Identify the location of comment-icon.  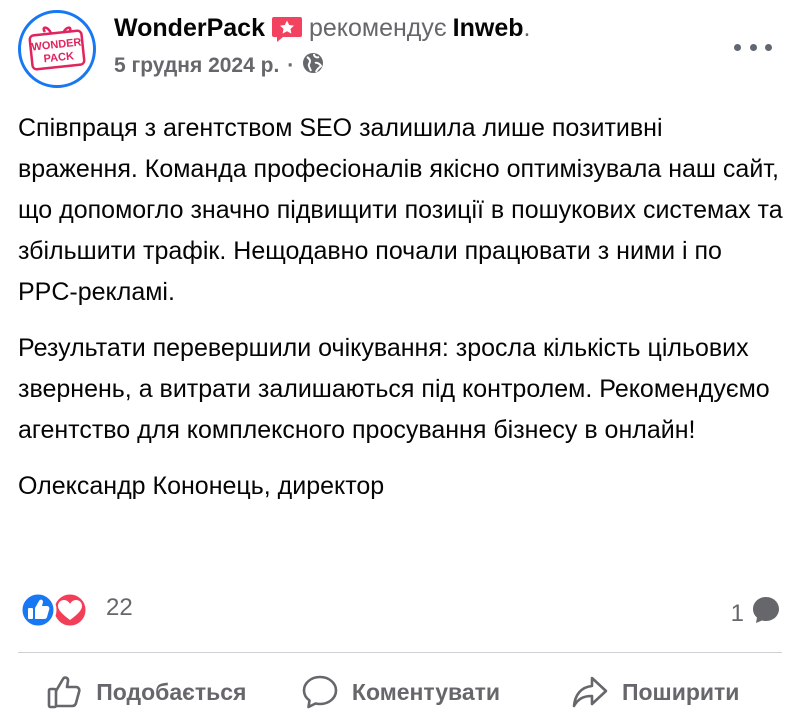
(320, 692).